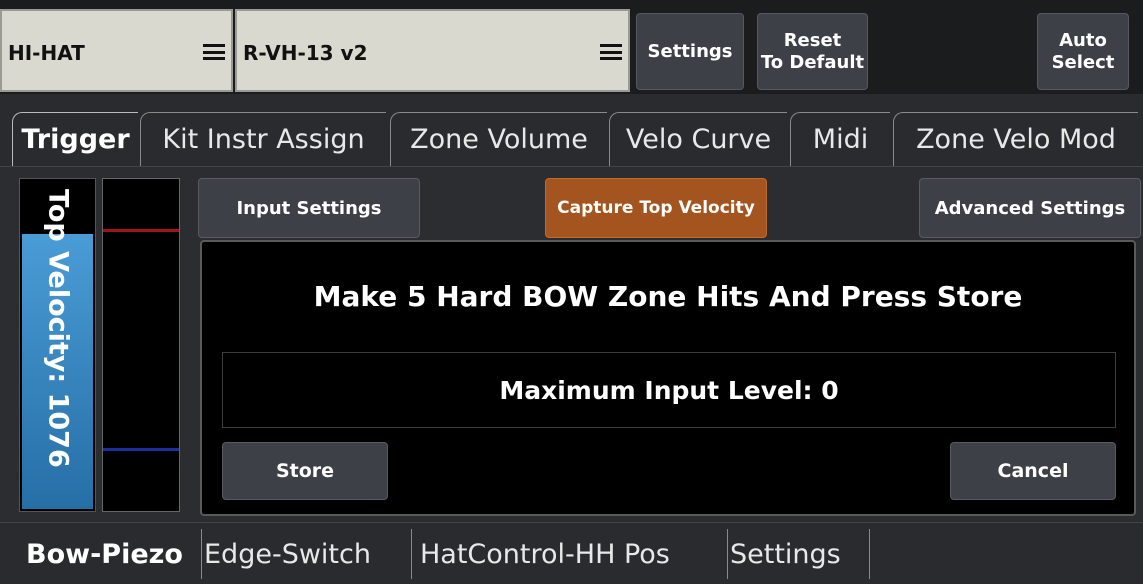  What do you see at coordinates (432, 50) in the screenshot?
I see `kit-selector: R-VH-13 v2` at bounding box center [432, 50].